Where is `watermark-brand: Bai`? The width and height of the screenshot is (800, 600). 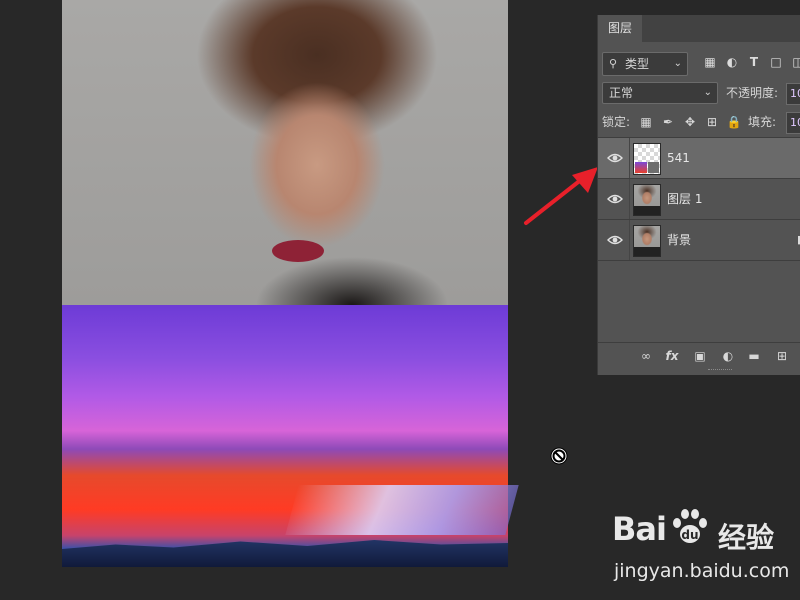
watermark-brand: Bai is located at coordinates (639, 529).